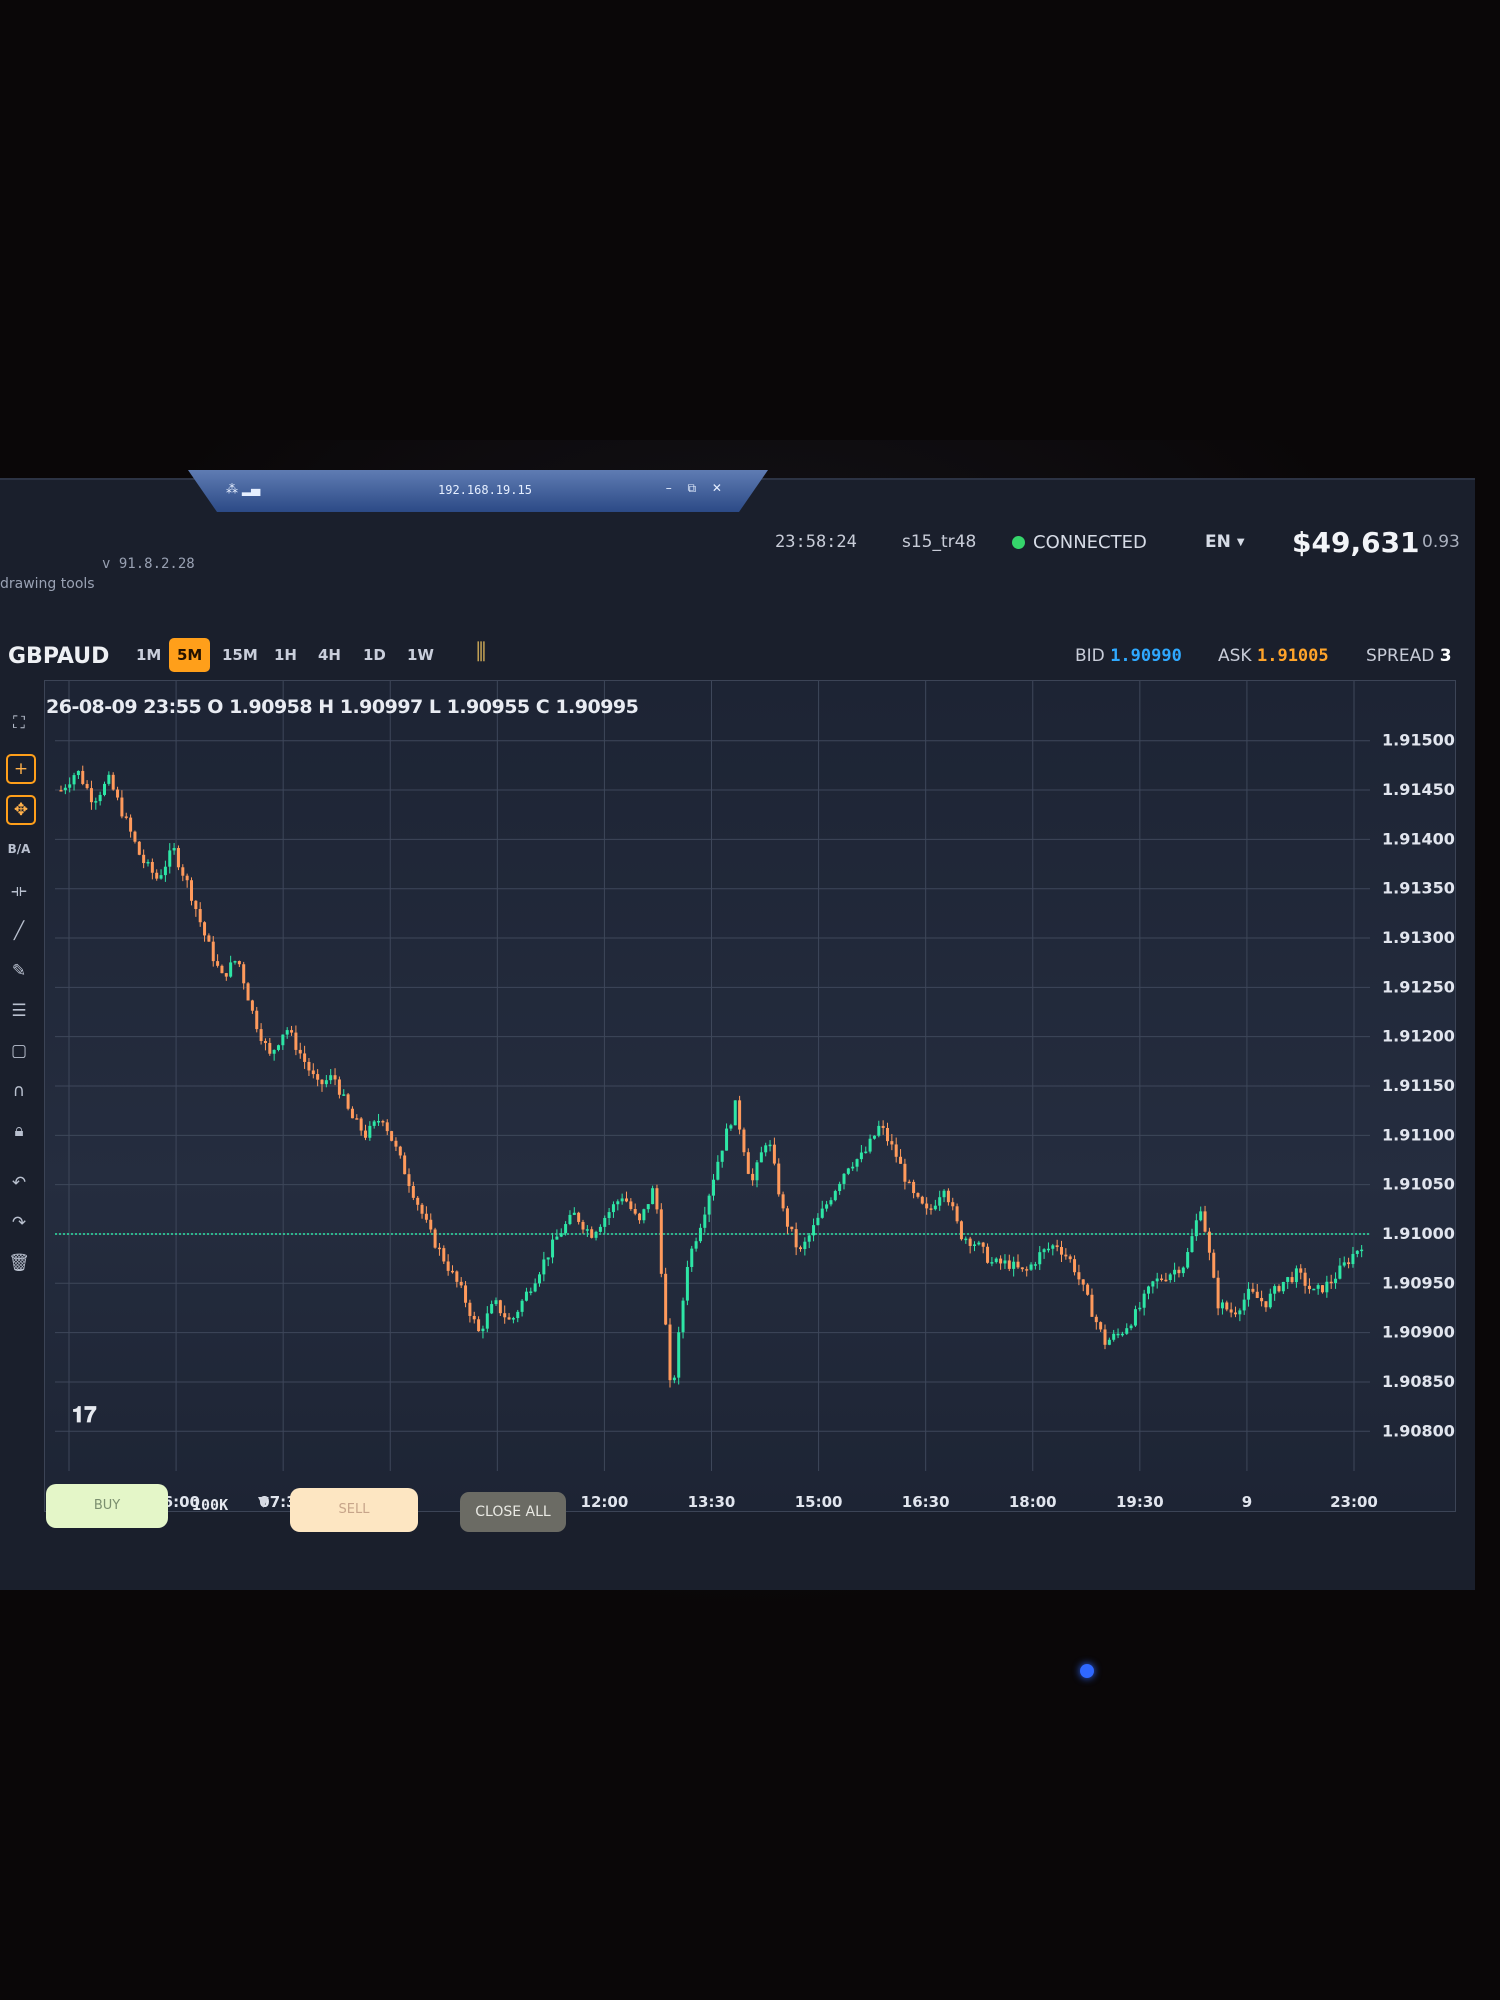  I want to click on lock-icon: 🔒︎, so click(19, 1131).